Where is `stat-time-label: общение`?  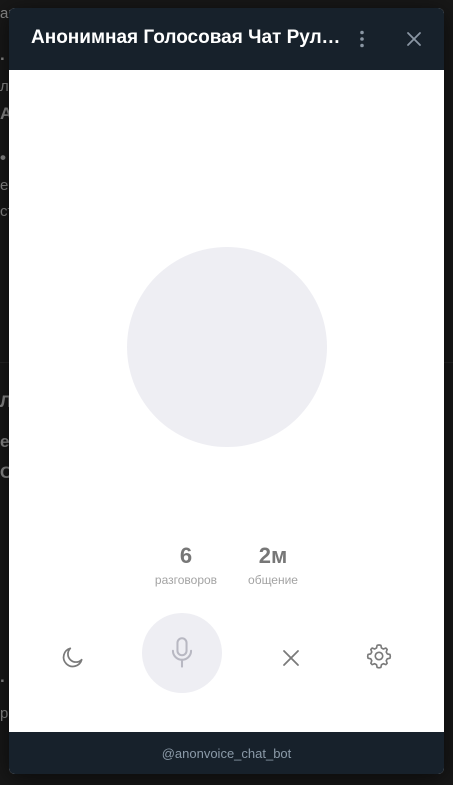 stat-time-label: общение is located at coordinates (273, 580).